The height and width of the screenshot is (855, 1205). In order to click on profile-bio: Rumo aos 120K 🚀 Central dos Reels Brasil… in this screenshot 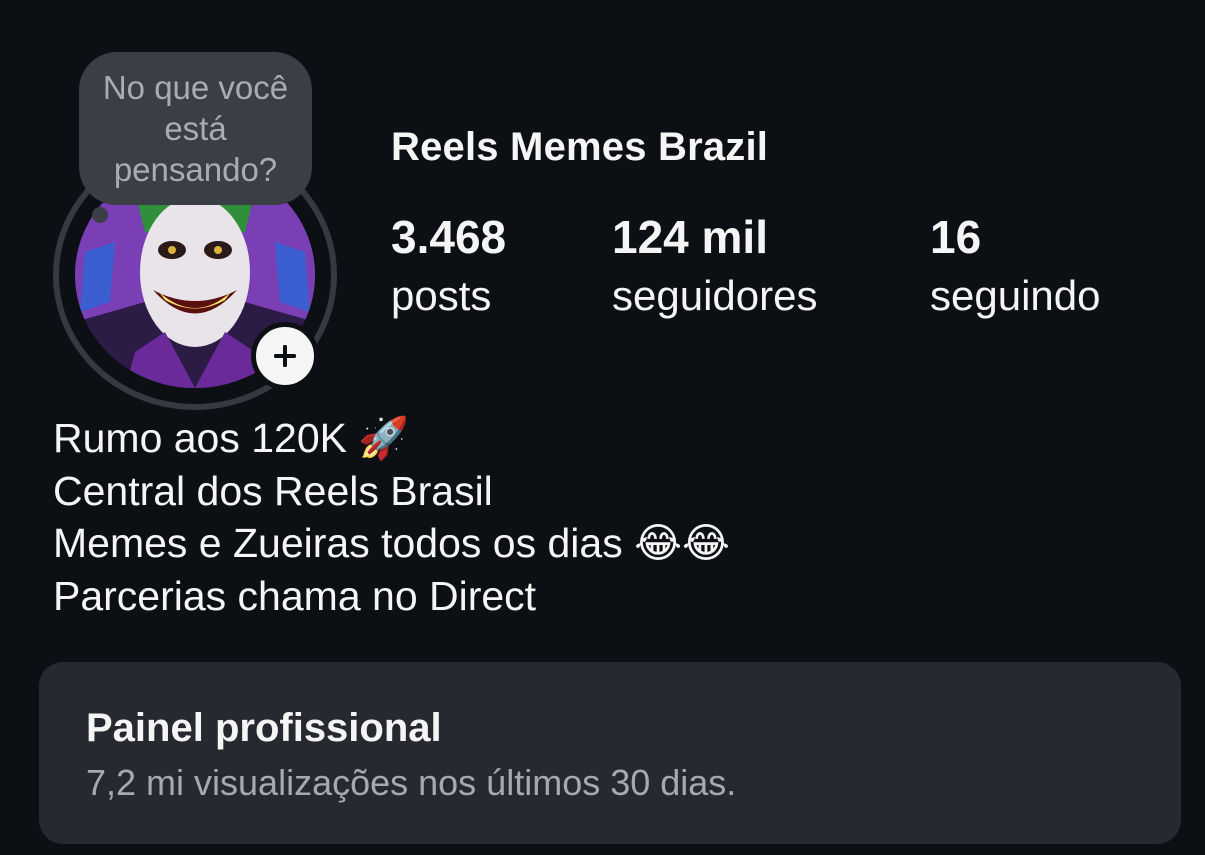, I will do `click(391, 517)`.